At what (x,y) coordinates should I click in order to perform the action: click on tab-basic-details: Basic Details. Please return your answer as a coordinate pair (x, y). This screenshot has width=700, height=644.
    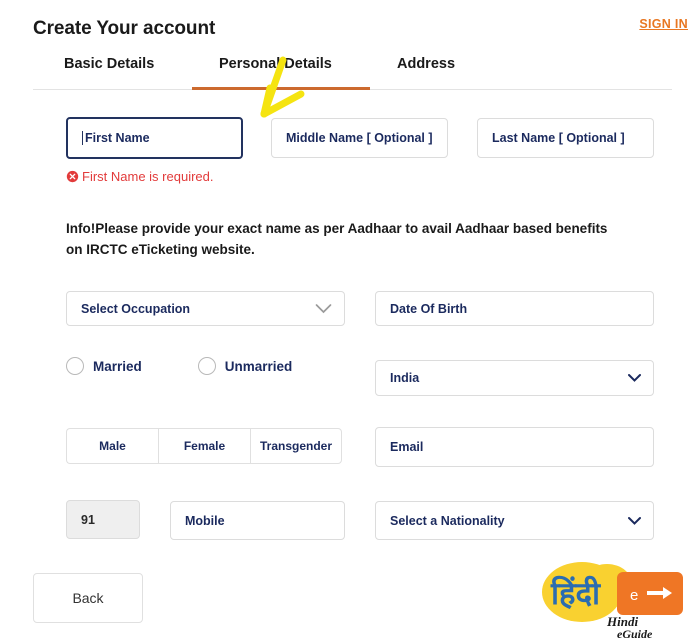
    Looking at the image, I should click on (109, 64).